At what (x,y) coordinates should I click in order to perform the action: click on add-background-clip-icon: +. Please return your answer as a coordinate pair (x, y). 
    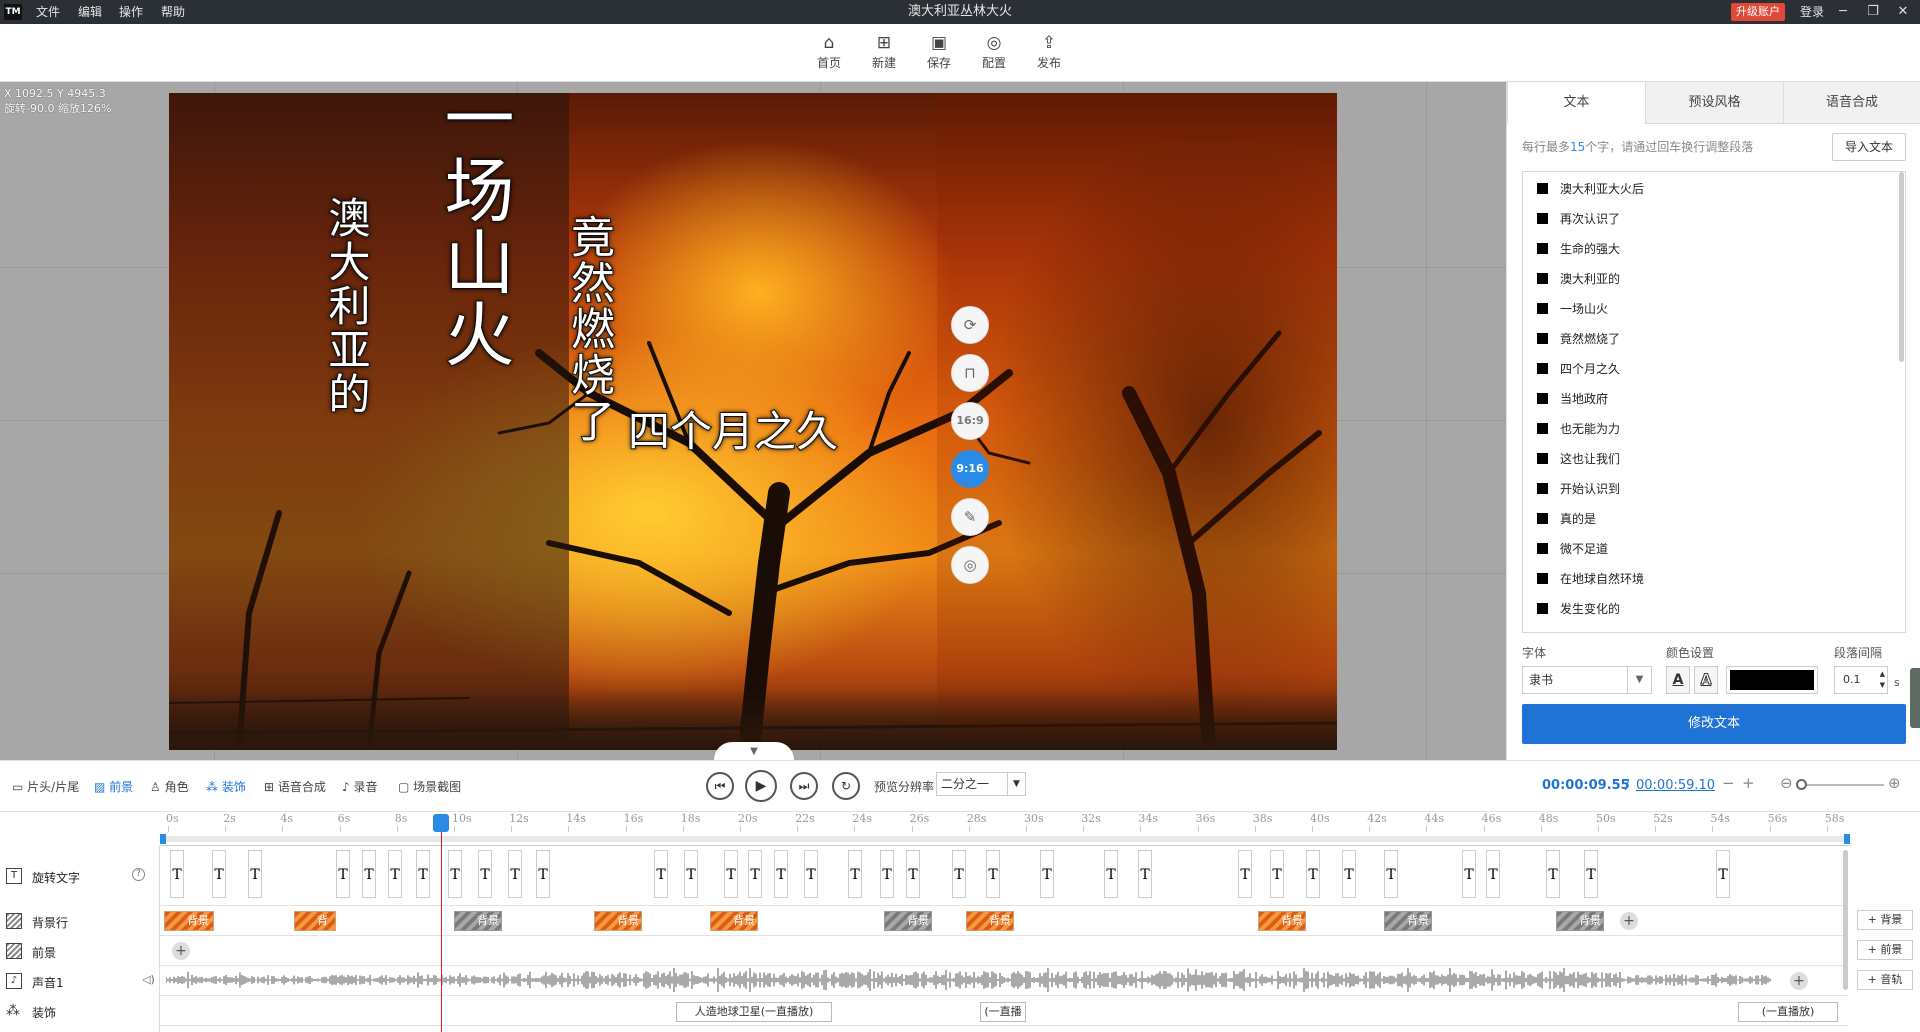
    Looking at the image, I should click on (1629, 921).